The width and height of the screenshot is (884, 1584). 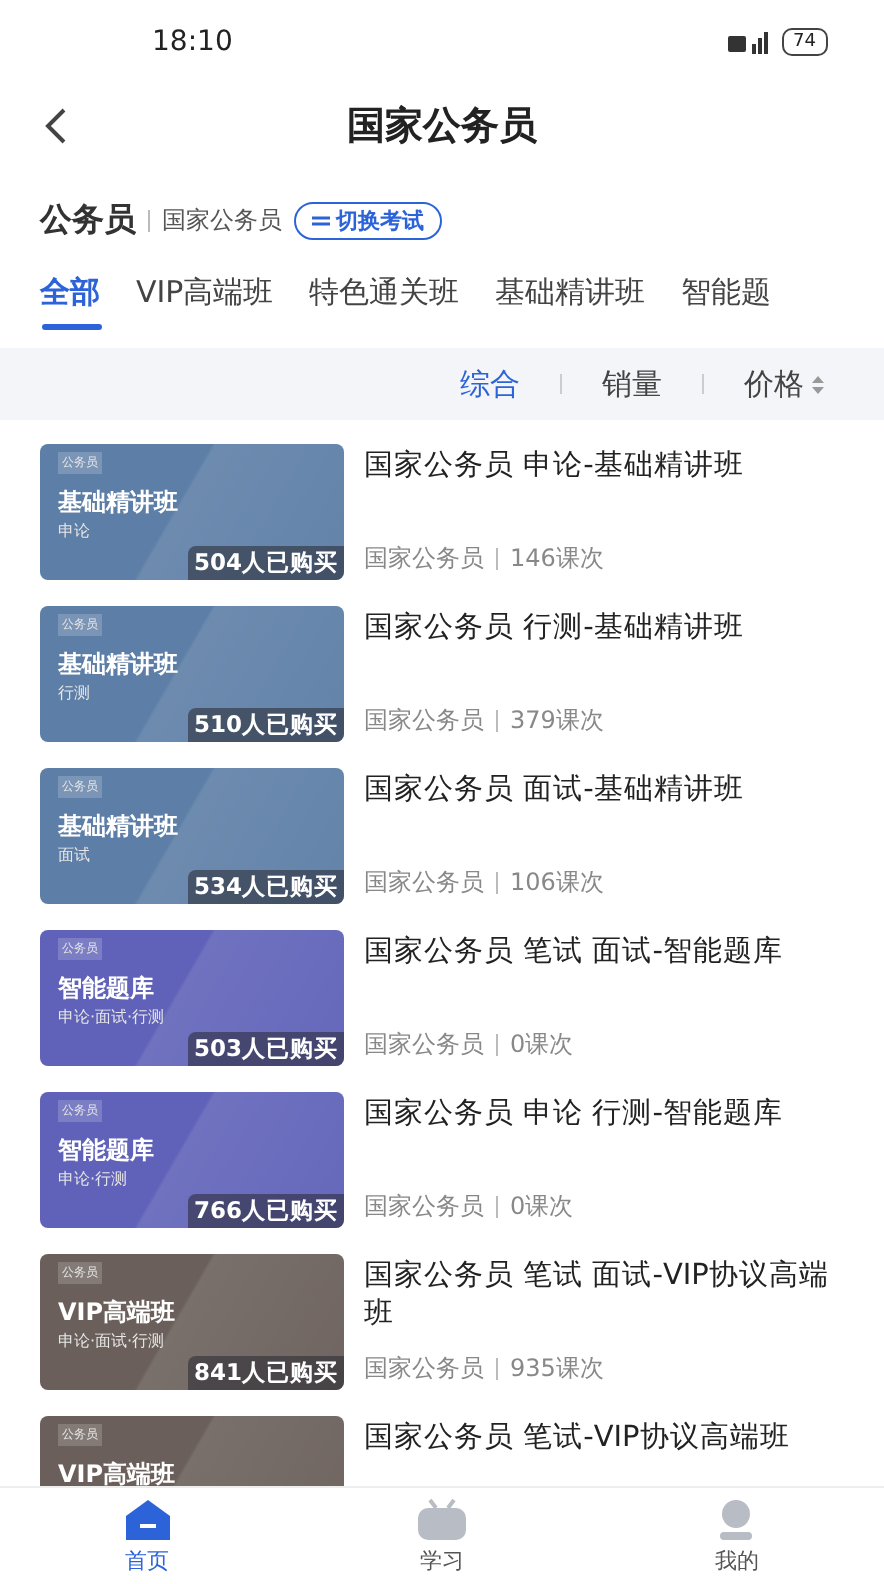 What do you see at coordinates (604, 1296) in the screenshot?
I see `course-title: 国家公务员 笔试 面试-VIP协议高端班` at bounding box center [604, 1296].